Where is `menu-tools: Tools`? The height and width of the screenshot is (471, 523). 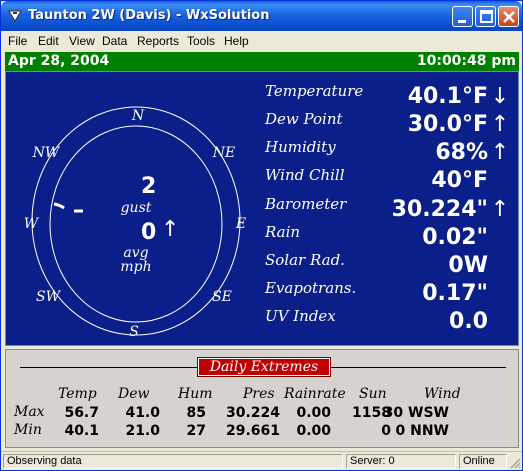 menu-tools: Tools is located at coordinates (201, 41).